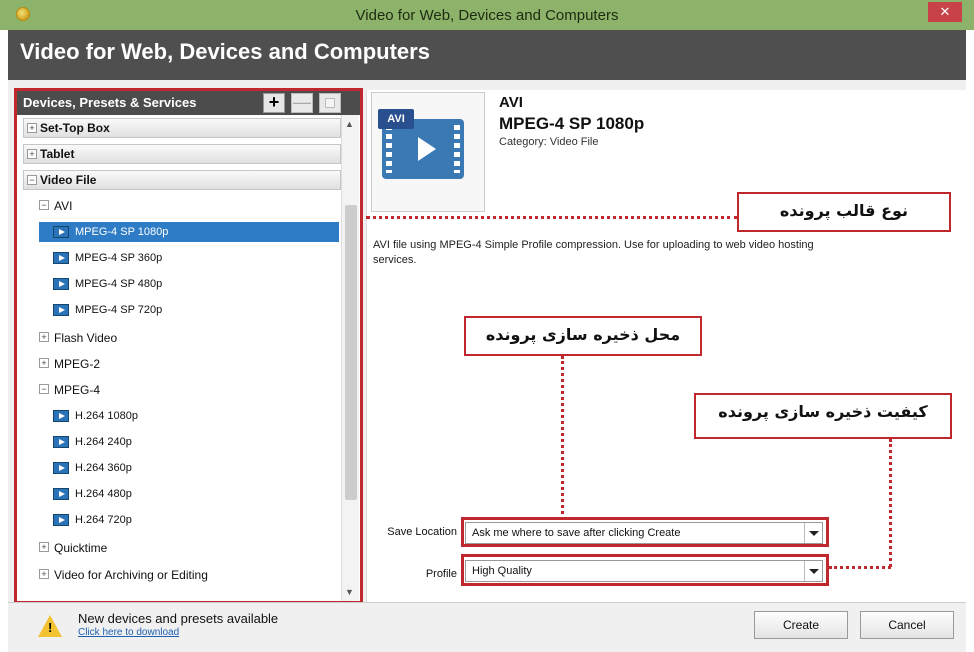 This screenshot has height=652, width=974. Describe the element at coordinates (302, 103) in the screenshot. I see `remove-preset-button: —` at that location.